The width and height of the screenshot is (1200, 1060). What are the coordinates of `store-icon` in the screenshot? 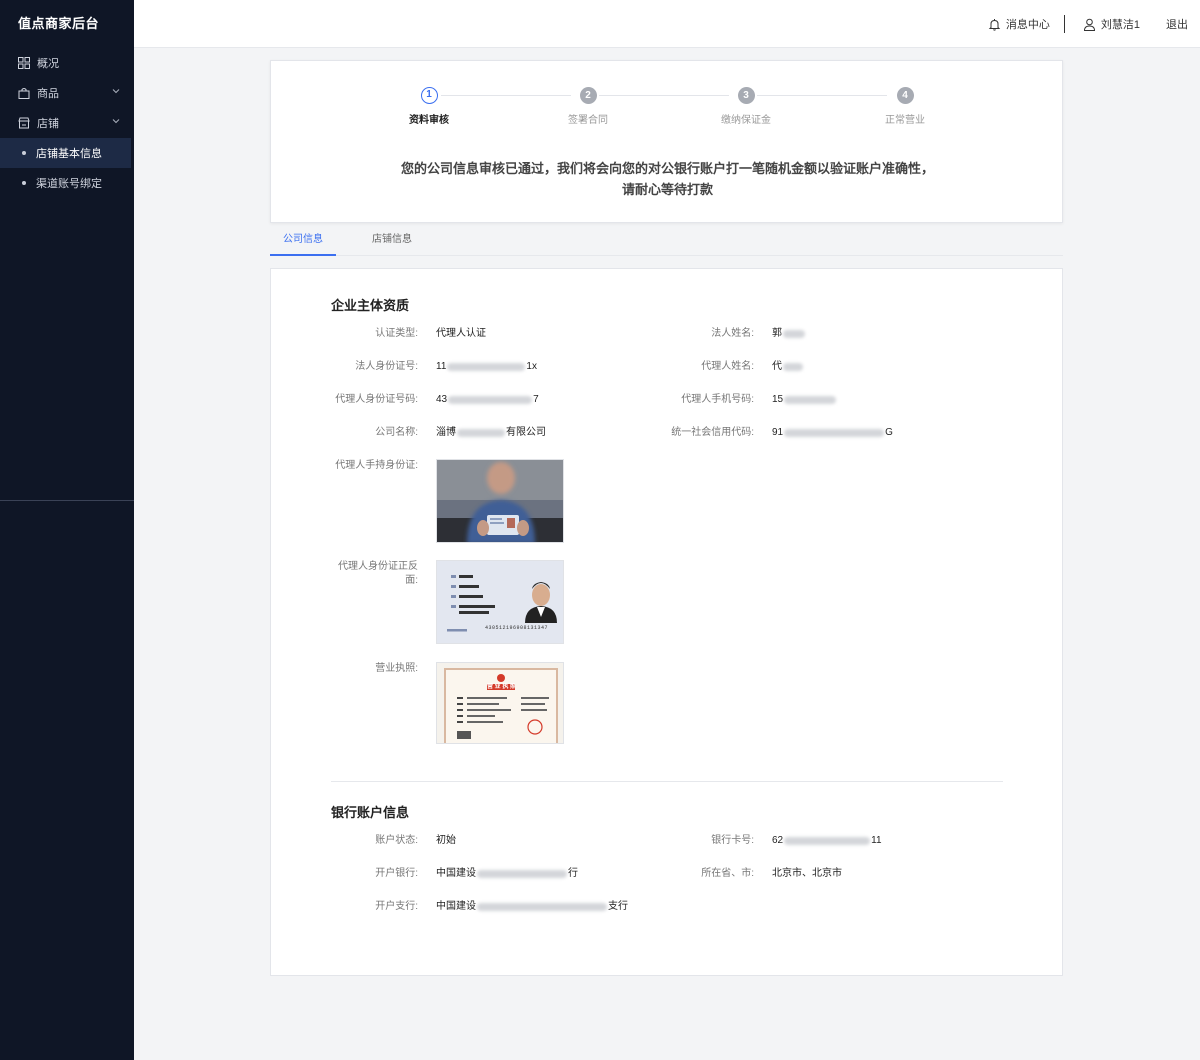 It's located at (24, 123).